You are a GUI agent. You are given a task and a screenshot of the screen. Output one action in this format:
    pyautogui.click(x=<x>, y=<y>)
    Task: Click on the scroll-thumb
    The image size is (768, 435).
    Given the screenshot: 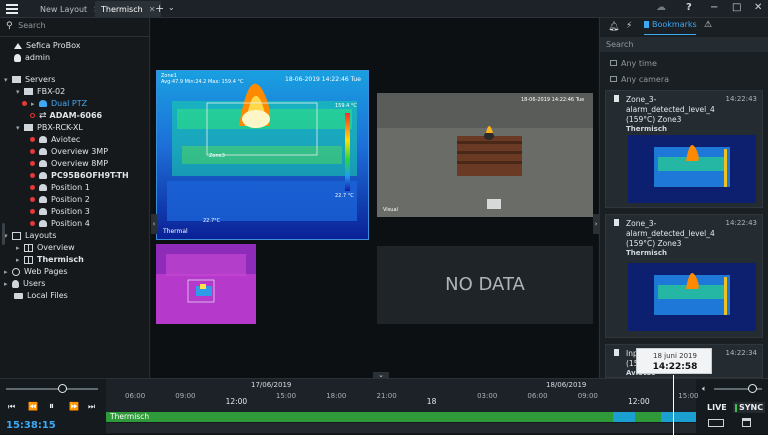 What is the action you would take?
    pyautogui.click(x=3, y=234)
    